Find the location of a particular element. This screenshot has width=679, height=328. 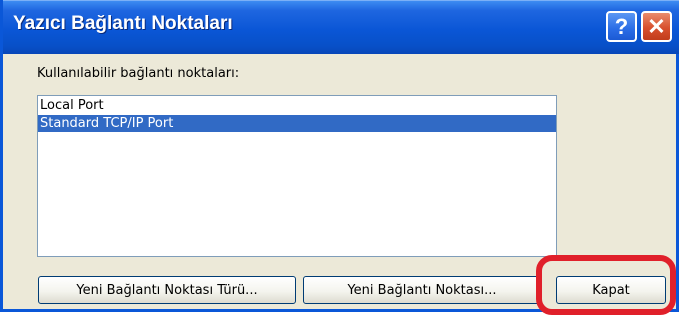

help-icon: ? is located at coordinates (621, 26).